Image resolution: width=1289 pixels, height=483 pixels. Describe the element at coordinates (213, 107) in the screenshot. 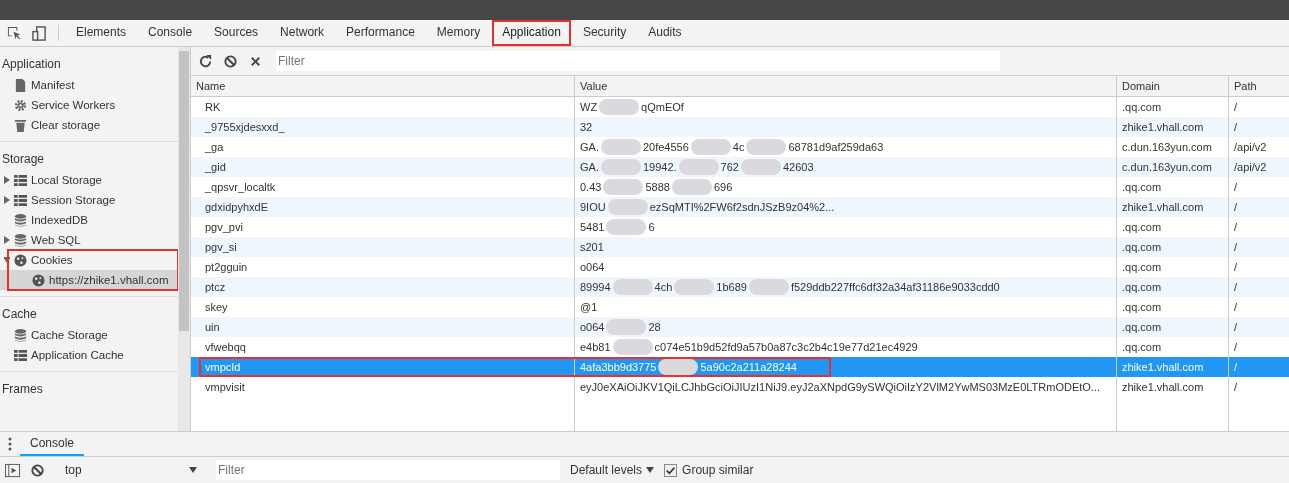

I see `table-cell: RK` at that location.